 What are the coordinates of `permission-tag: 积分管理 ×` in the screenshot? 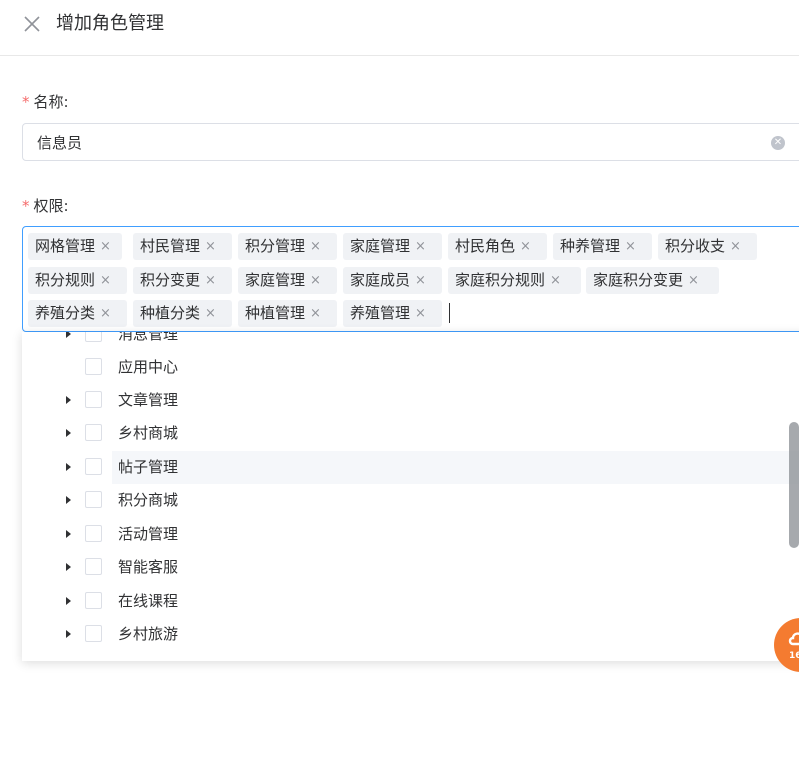 It's located at (287, 246).